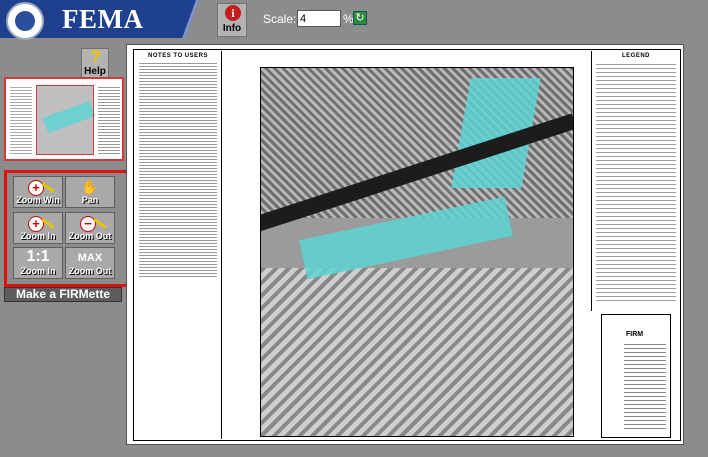  I want to click on zoom-1-to-1-button: 1:1 Zoom In, so click(38, 263).